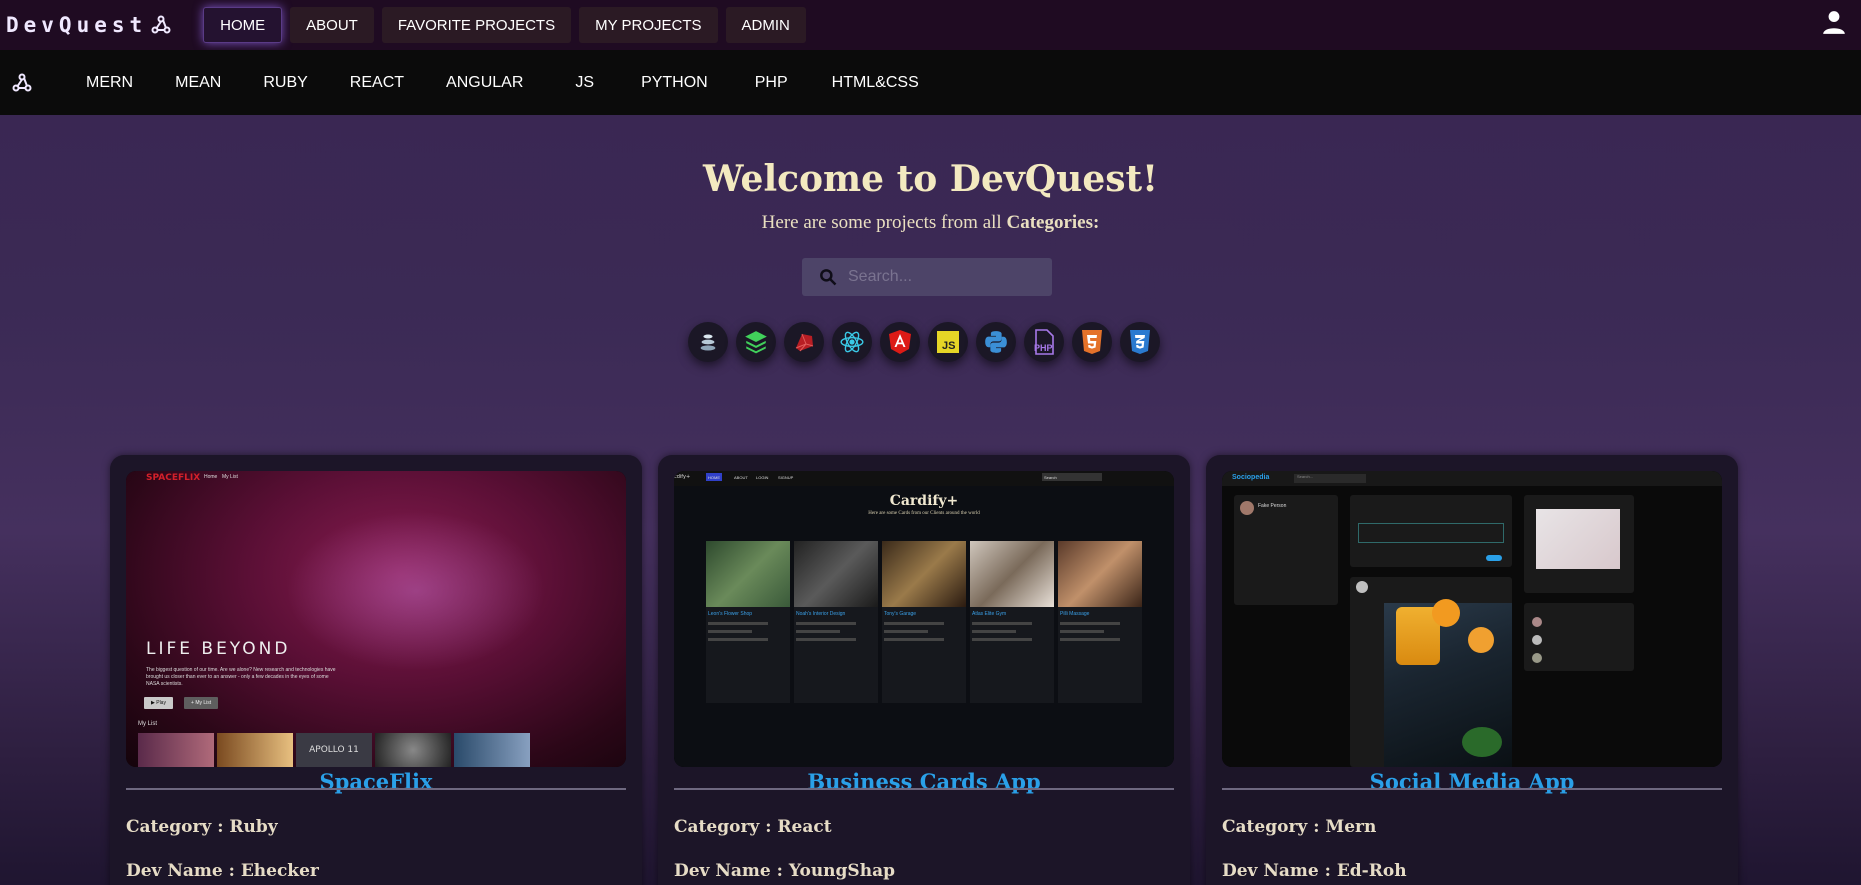  Describe the element at coordinates (753, 827) in the screenshot. I see `project-category: Category : React` at that location.